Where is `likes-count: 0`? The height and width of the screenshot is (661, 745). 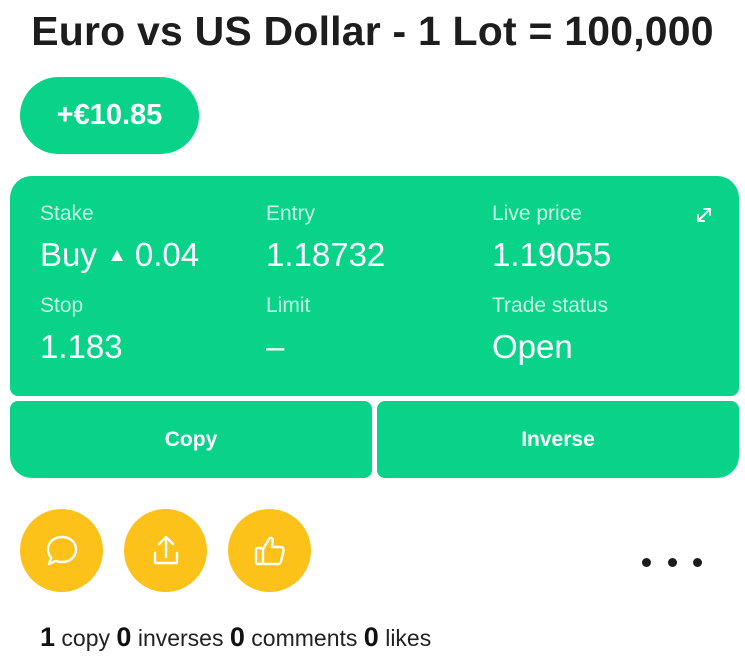 likes-count: 0 is located at coordinates (371, 637).